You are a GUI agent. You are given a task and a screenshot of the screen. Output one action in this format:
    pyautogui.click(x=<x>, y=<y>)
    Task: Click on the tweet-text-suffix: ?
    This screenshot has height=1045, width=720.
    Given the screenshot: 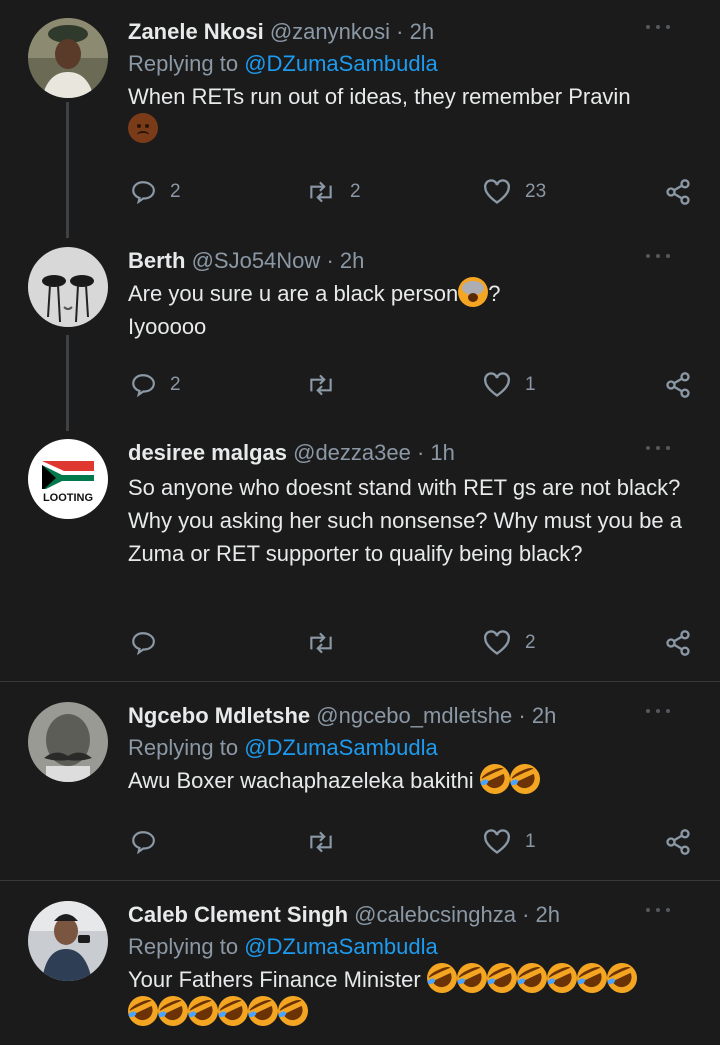 What is the action you would take?
    pyautogui.click(x=494, y=293)
    